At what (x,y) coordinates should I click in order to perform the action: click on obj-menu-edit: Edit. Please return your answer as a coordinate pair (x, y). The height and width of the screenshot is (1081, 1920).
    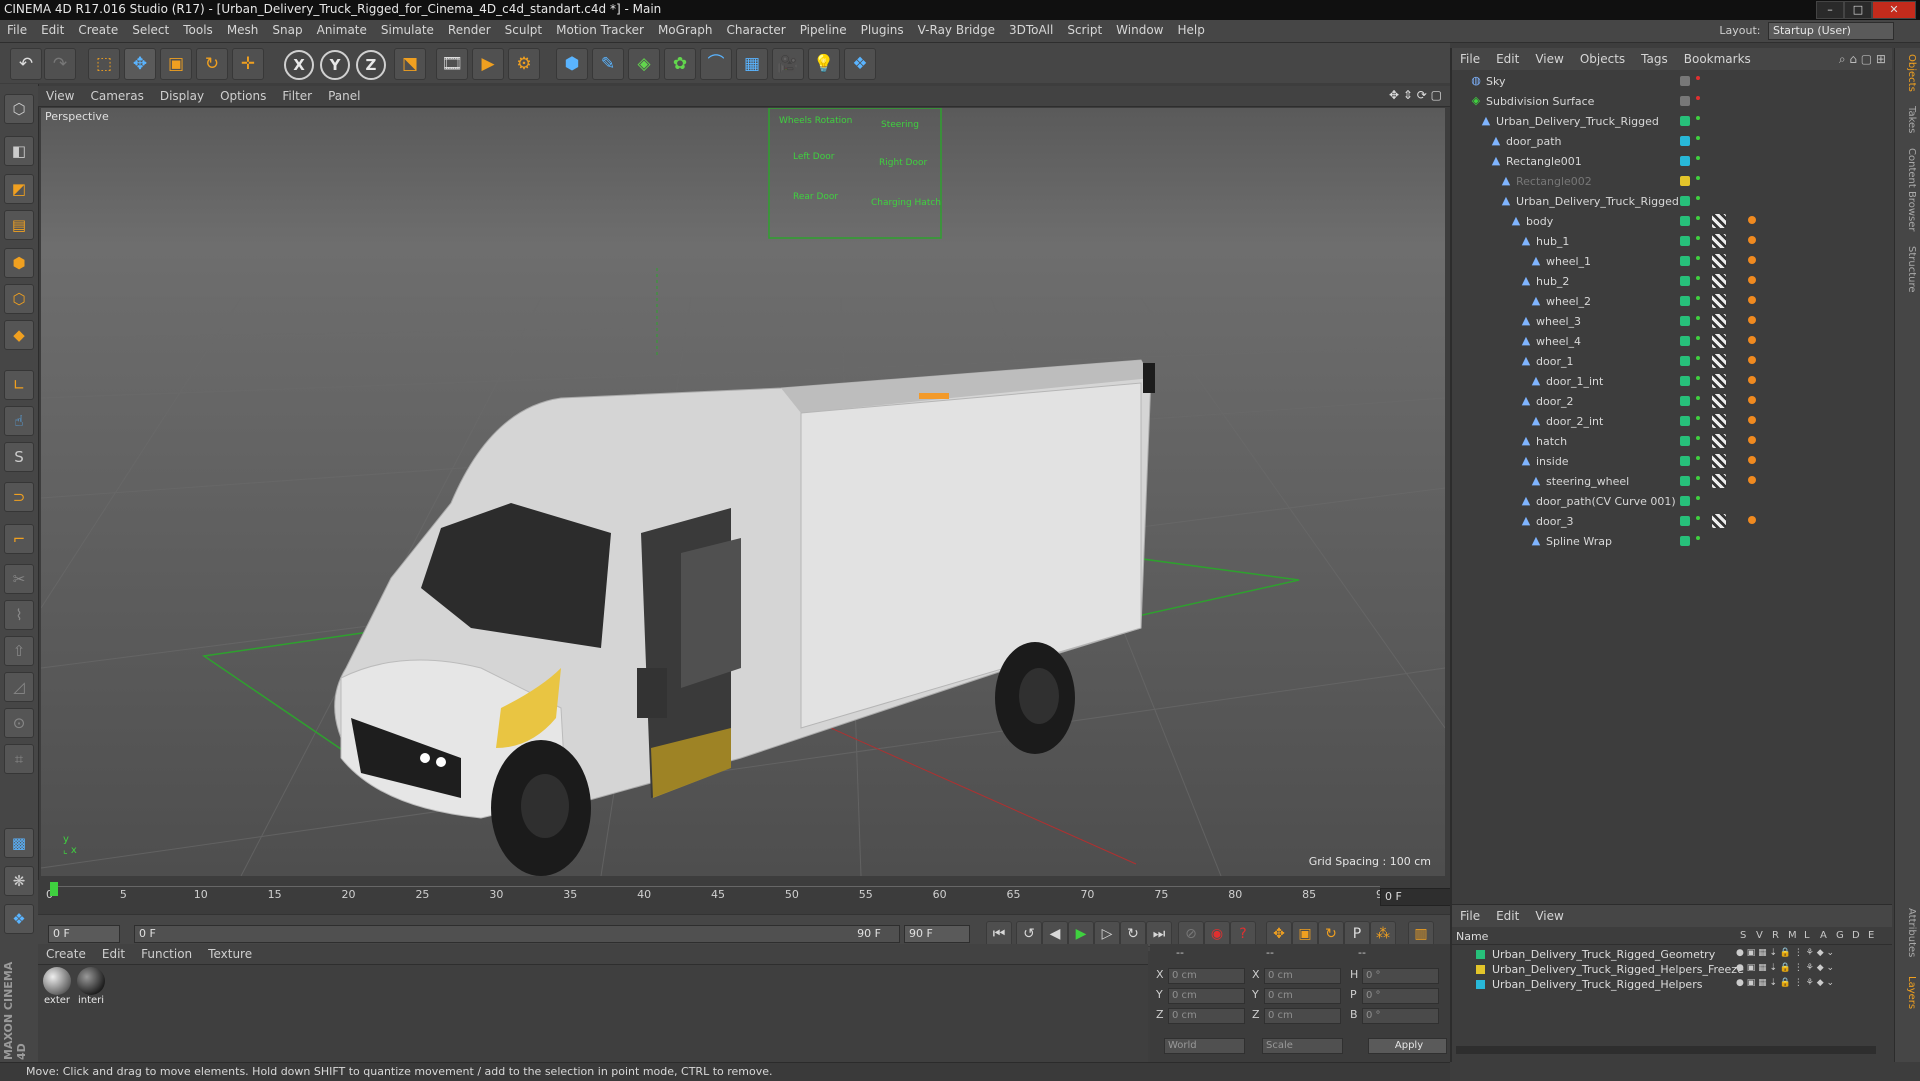
    Looking at the image, I should click on (1507, 57).